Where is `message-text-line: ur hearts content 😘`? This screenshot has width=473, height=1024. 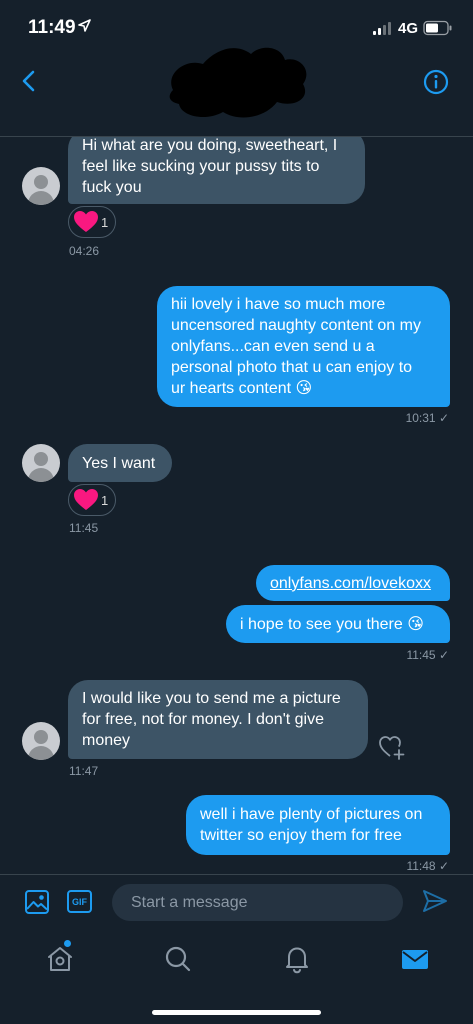 message-text-line: ur hearts content 😘 is located at coordinates (242, 388).